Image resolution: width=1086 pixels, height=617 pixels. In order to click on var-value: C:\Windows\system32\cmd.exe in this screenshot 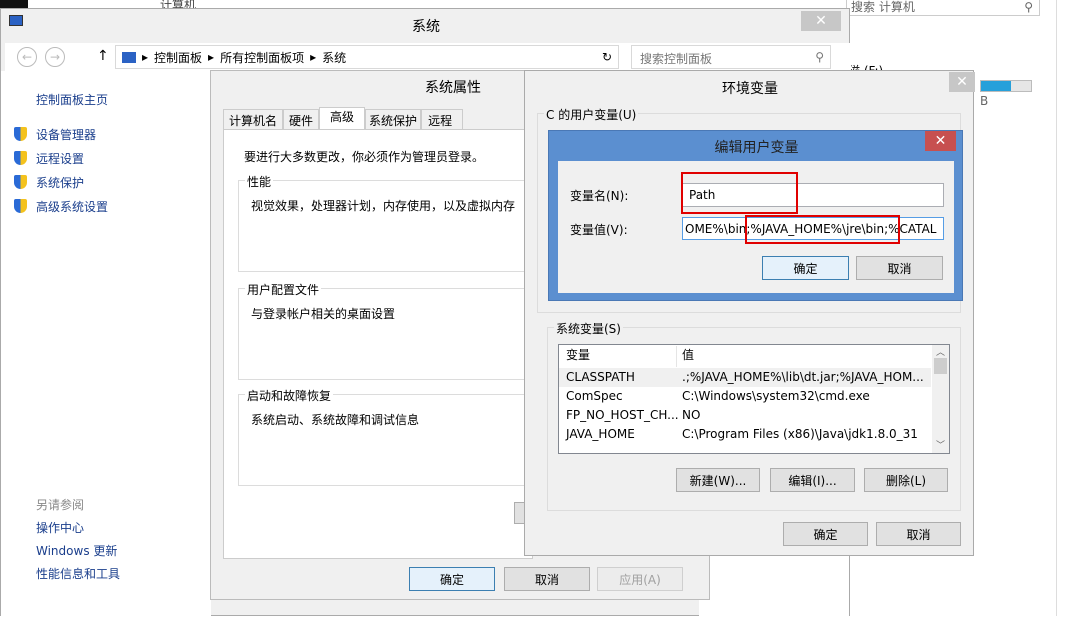, I will do `click(776, 396)`.